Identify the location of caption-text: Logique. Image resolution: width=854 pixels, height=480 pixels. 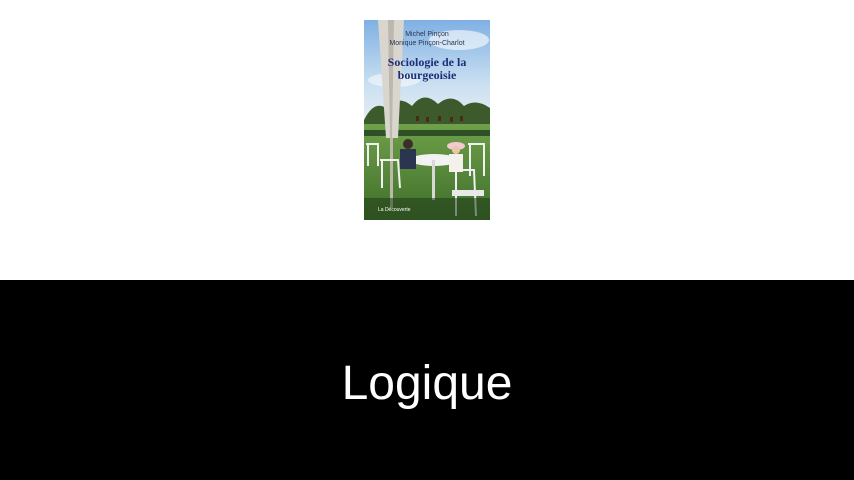
(427, 383).